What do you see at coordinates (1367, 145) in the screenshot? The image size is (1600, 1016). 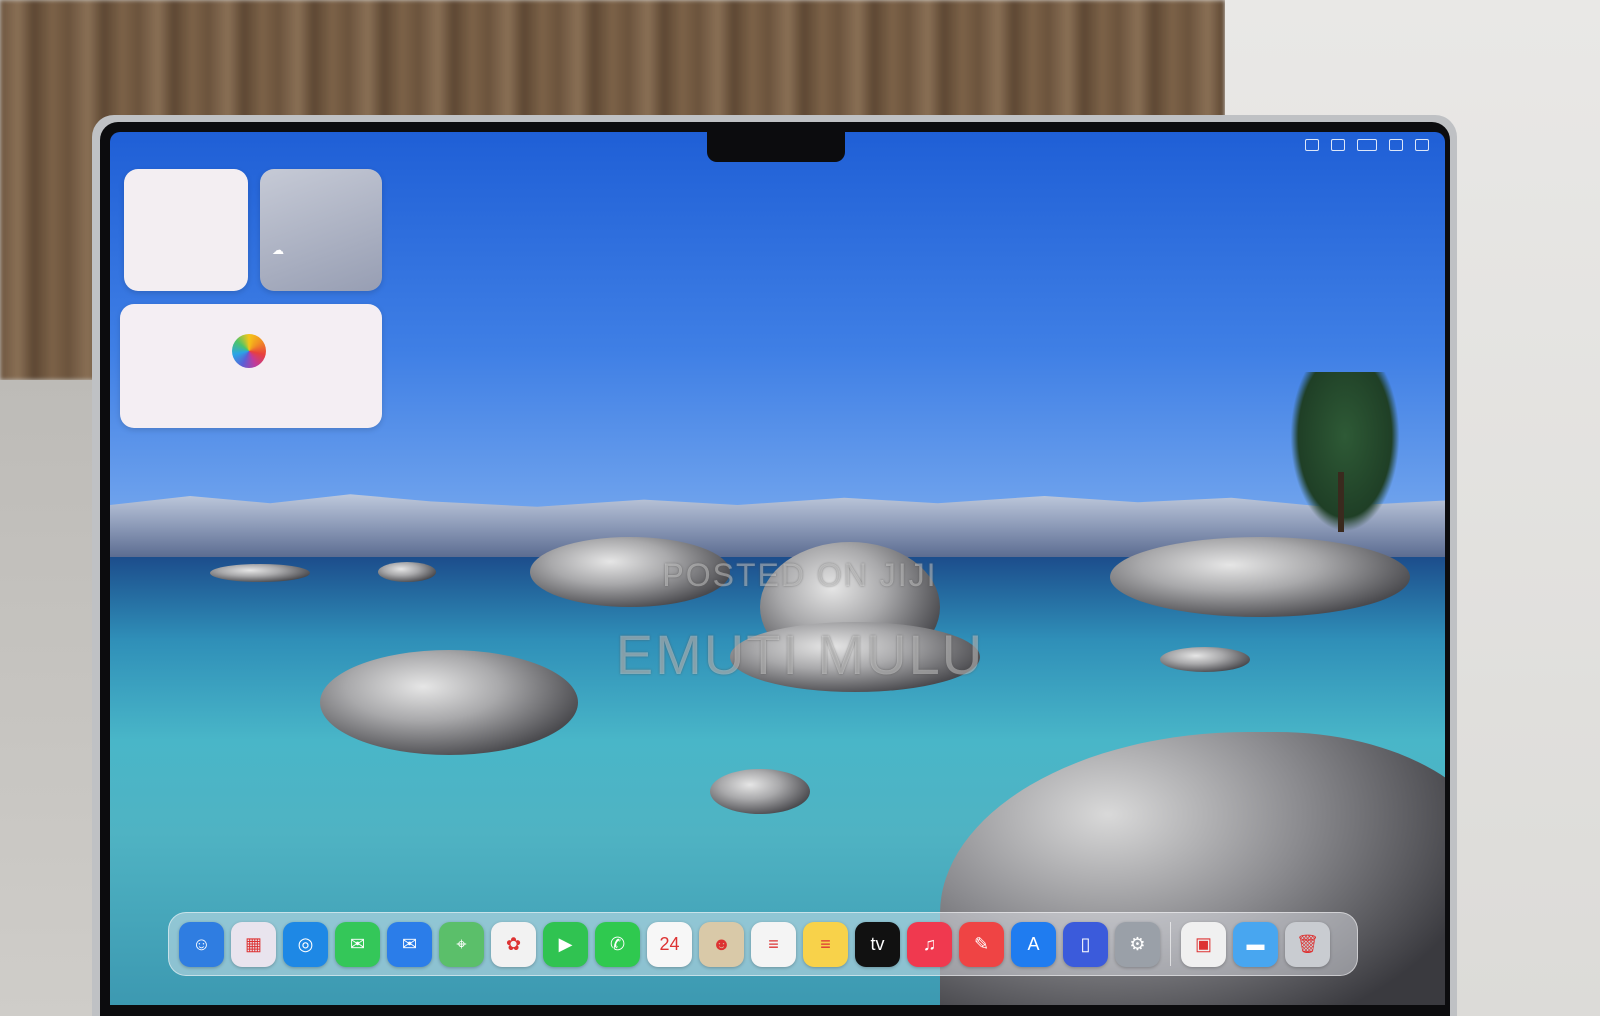 I see `battery-icon` at bounding box center [1367, 145].